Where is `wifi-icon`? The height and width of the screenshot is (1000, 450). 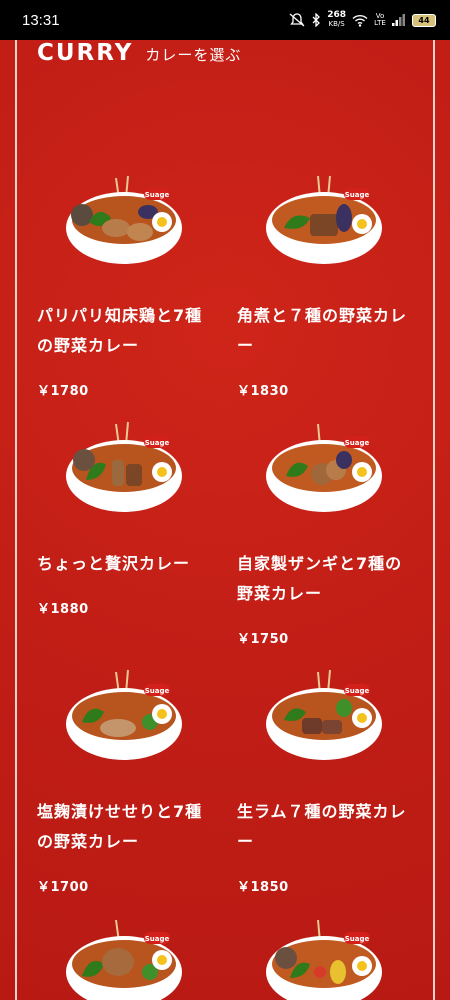 wifi-icon is located at coordinates (360, 20).